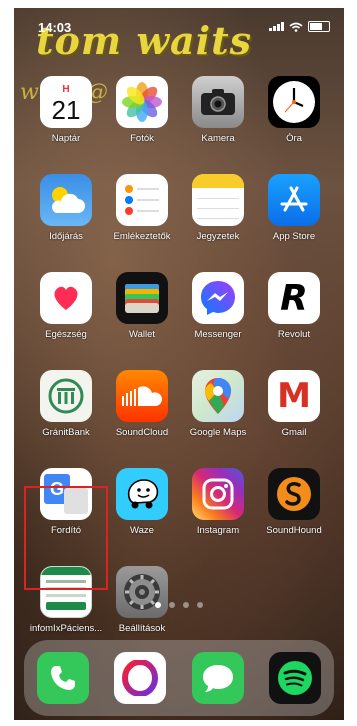  I want to click on app-emlekeztetok: Emlékeztetők, so click(142, 208).